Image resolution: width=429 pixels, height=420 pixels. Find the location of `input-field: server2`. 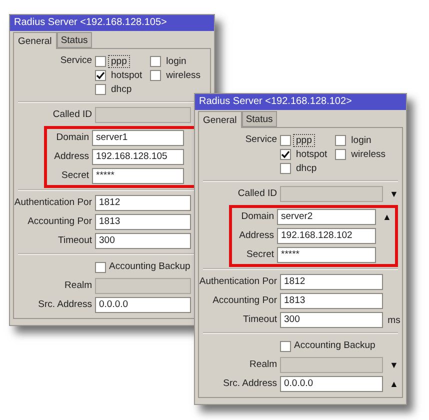

input-field: server2 is located at coordinates (326, 217).